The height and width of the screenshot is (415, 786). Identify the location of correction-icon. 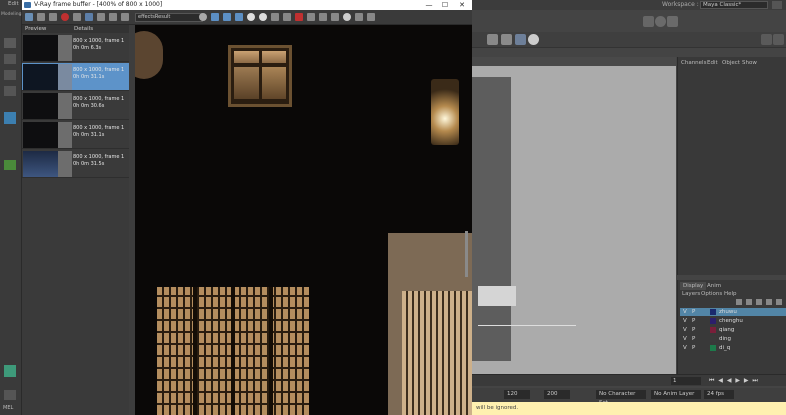
(125, 17).